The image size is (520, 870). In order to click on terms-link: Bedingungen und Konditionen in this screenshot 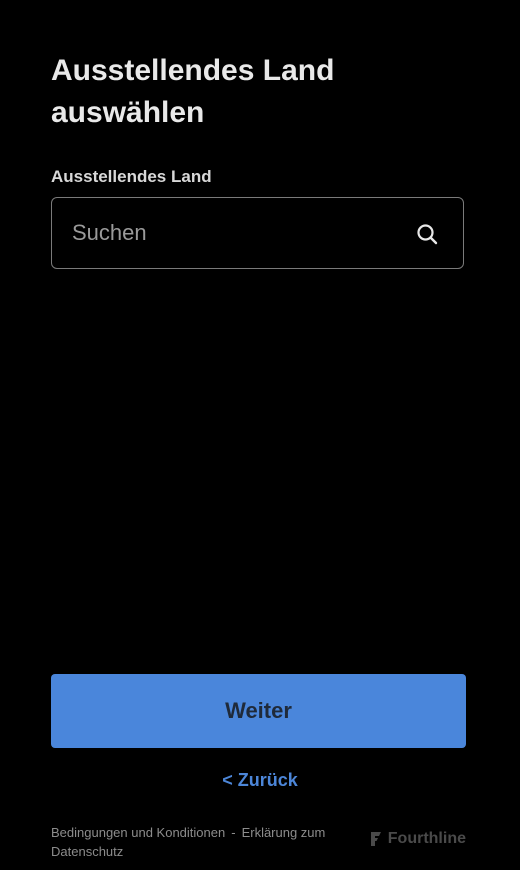, I will do `click(138, 832)`.